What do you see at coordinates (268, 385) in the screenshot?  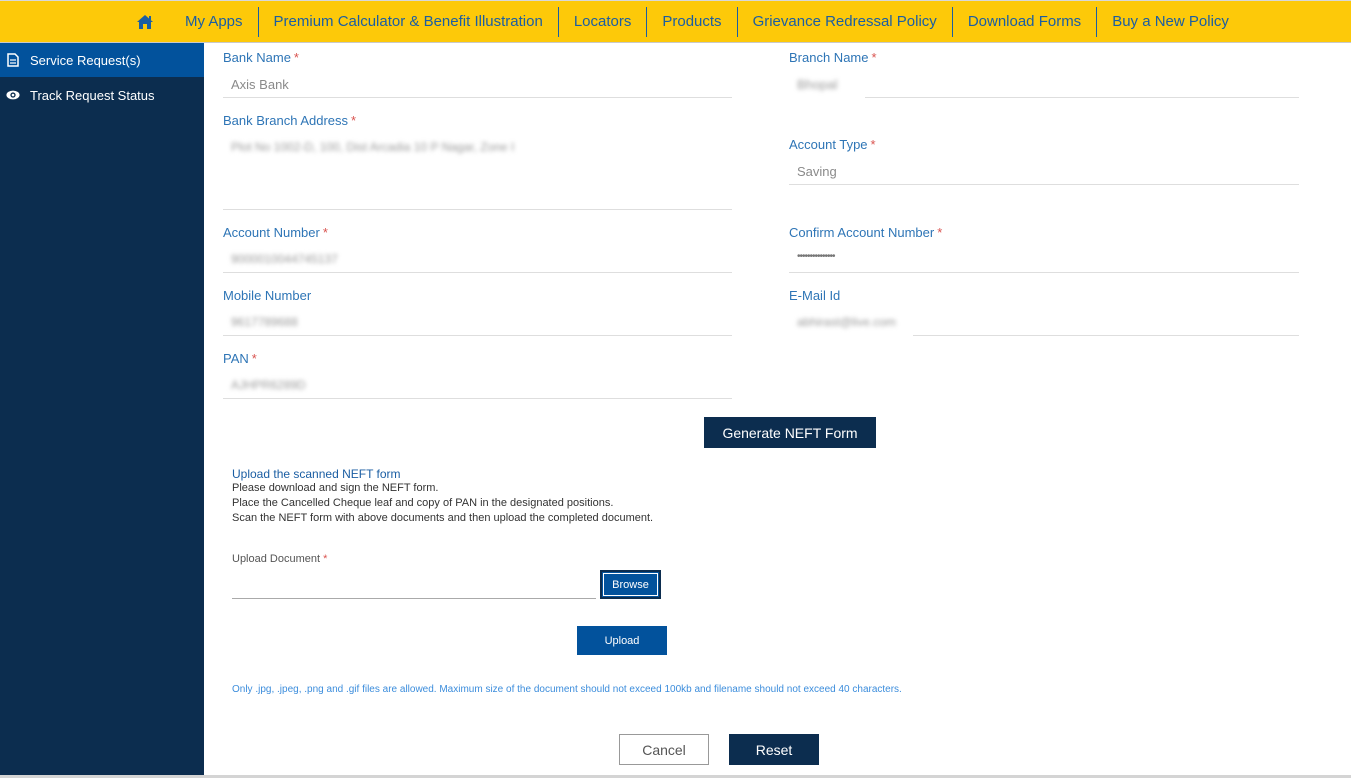 I see `pan-value: AJHPR6289D` at bounding box center [268, 385].